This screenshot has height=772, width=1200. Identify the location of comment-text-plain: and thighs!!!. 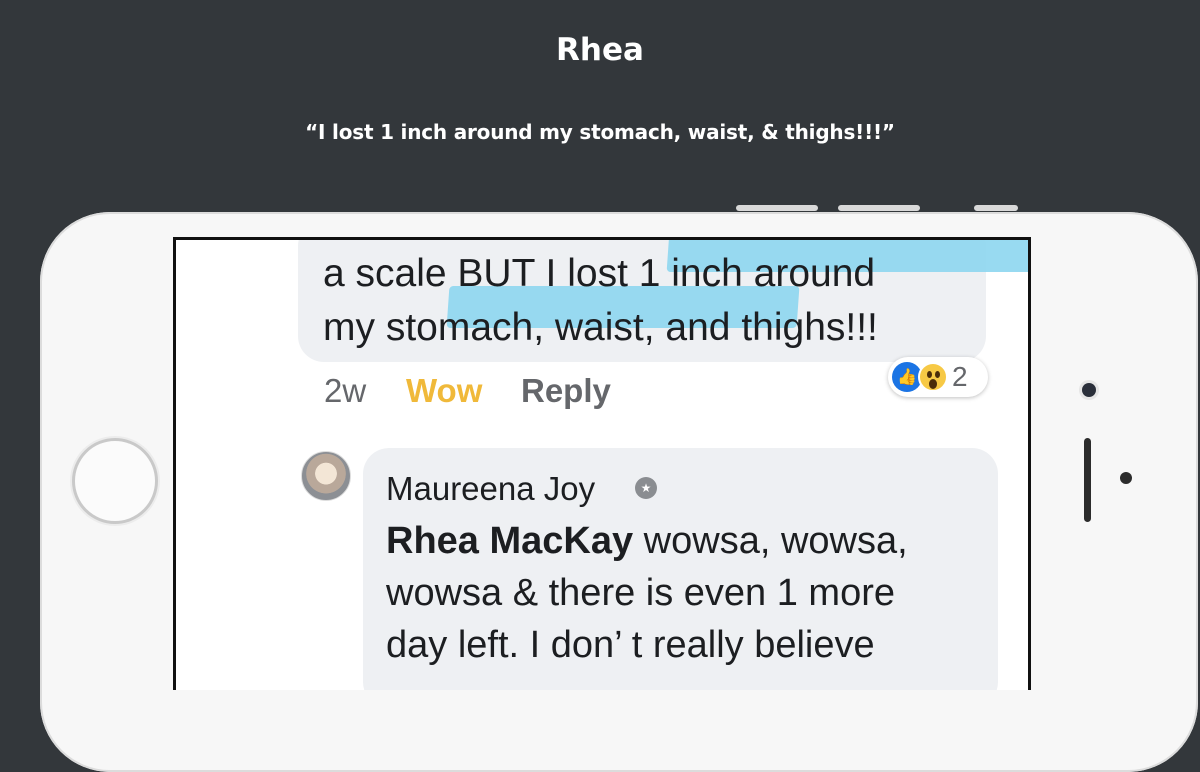
(766, 327).